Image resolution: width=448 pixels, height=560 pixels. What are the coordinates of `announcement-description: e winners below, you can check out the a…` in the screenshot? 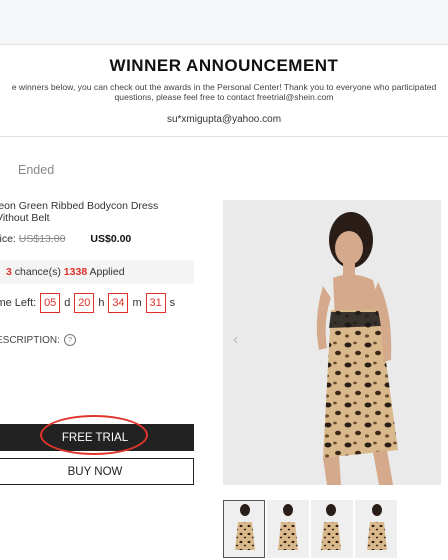 It's located at (224, 92).